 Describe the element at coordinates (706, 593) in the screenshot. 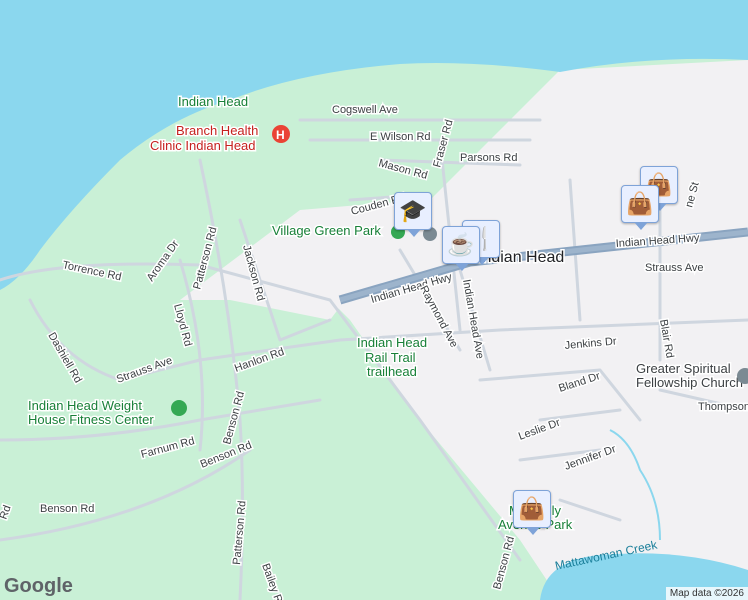

I see `attribution: Map data ©2026` at that location.